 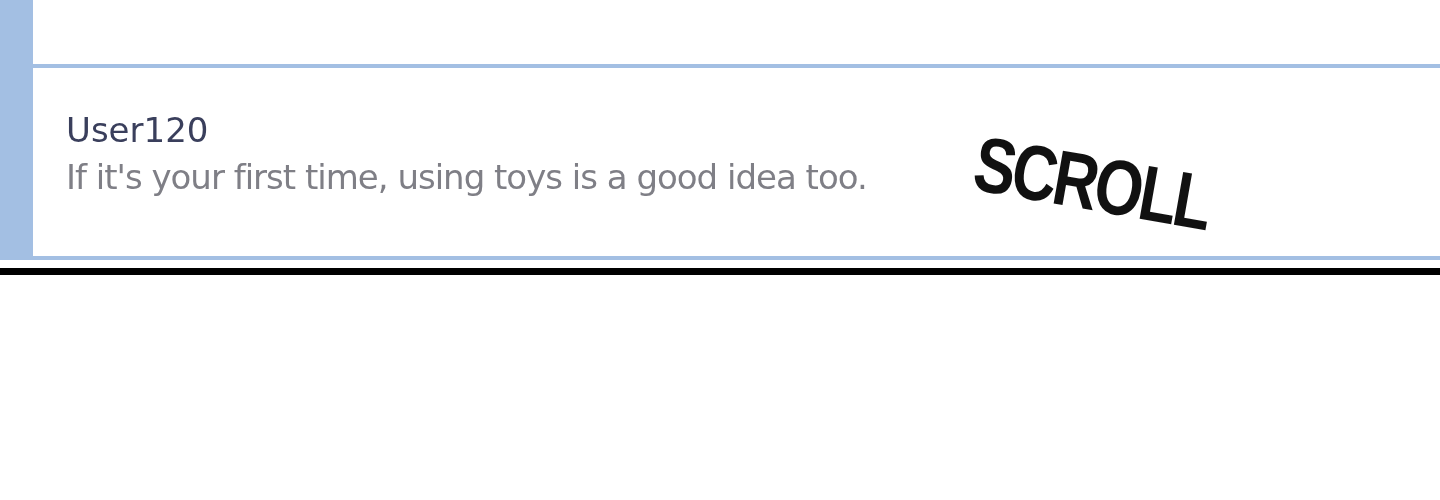 I want to click on comment-username: User120, so click(x=138, y=130).